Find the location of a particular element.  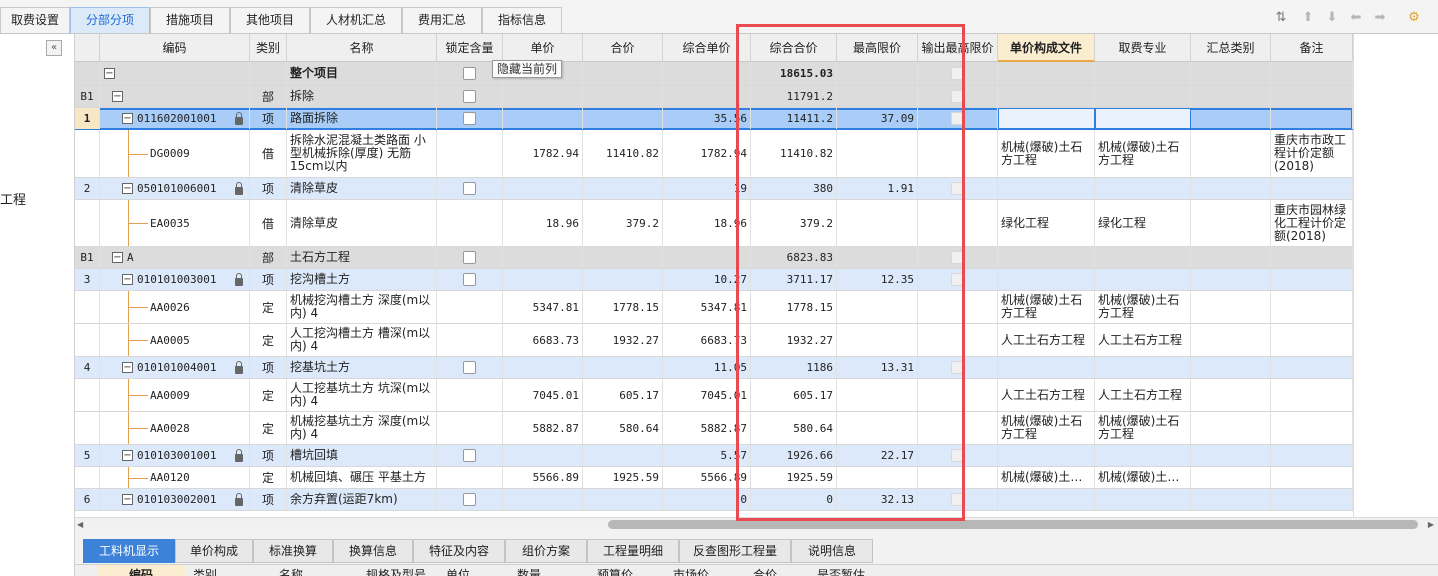

tab-items: 分部分项 is located at coordinates (110, 20).